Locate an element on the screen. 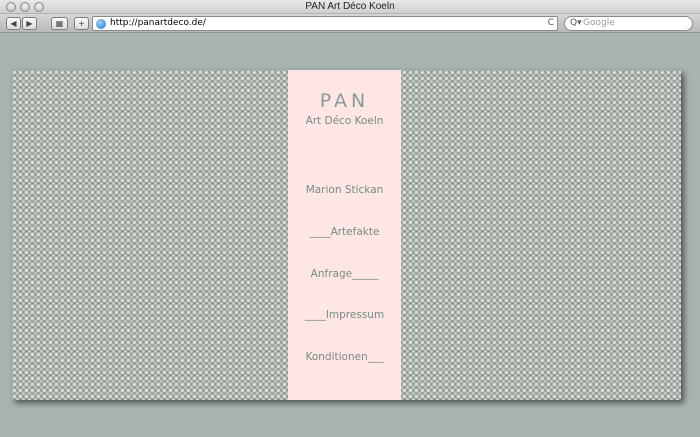  forward-button: ▶ is located at coordinates (29, 23).